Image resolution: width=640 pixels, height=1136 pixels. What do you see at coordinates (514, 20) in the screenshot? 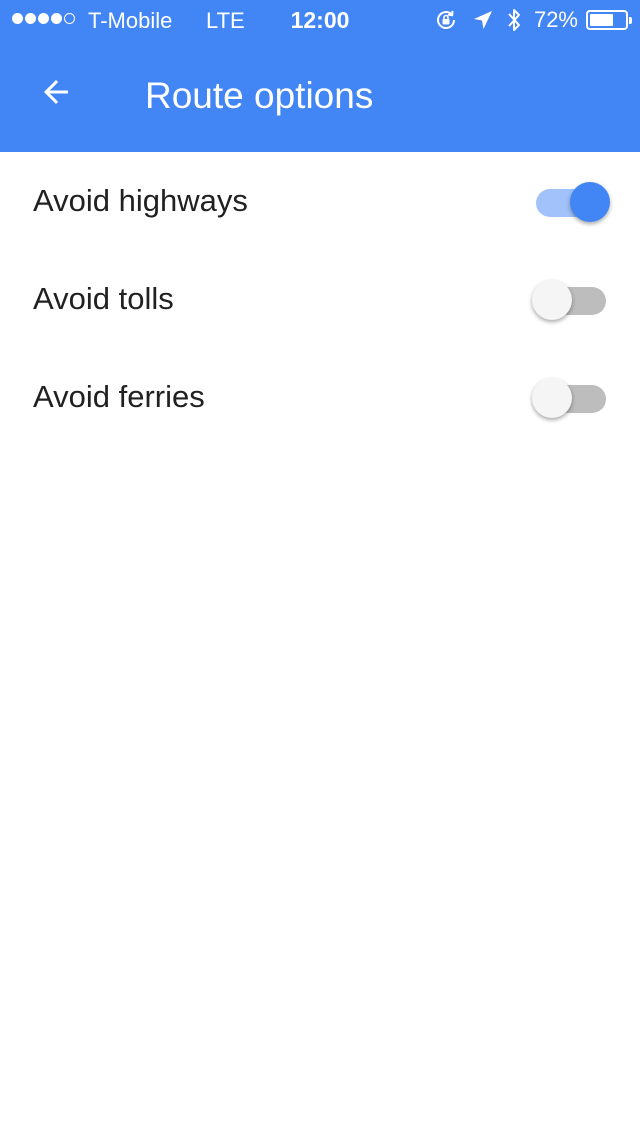
I see `bluetooth-icon` at bounding box center [514, 20].